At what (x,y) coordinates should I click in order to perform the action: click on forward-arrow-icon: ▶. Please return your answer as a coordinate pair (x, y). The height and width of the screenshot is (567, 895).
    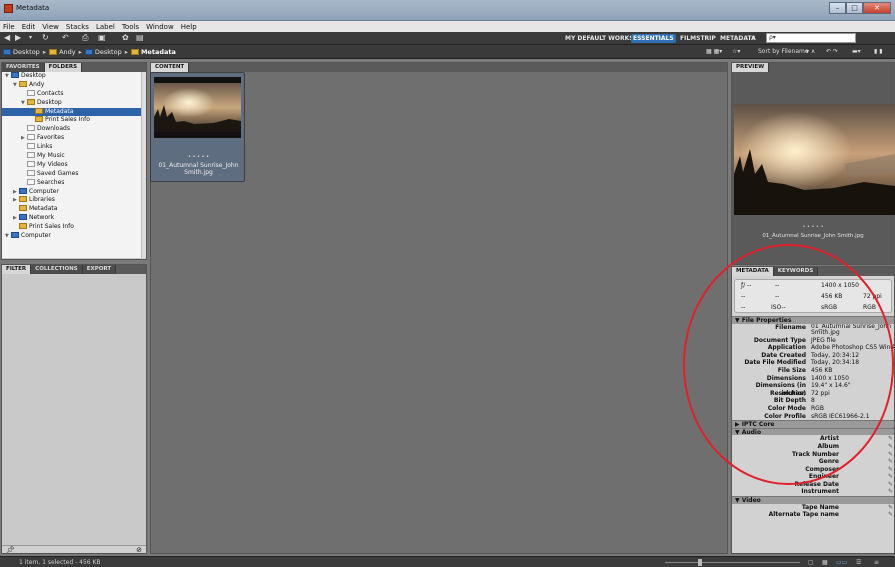
    Looking at the image, I should click on (18, 38).